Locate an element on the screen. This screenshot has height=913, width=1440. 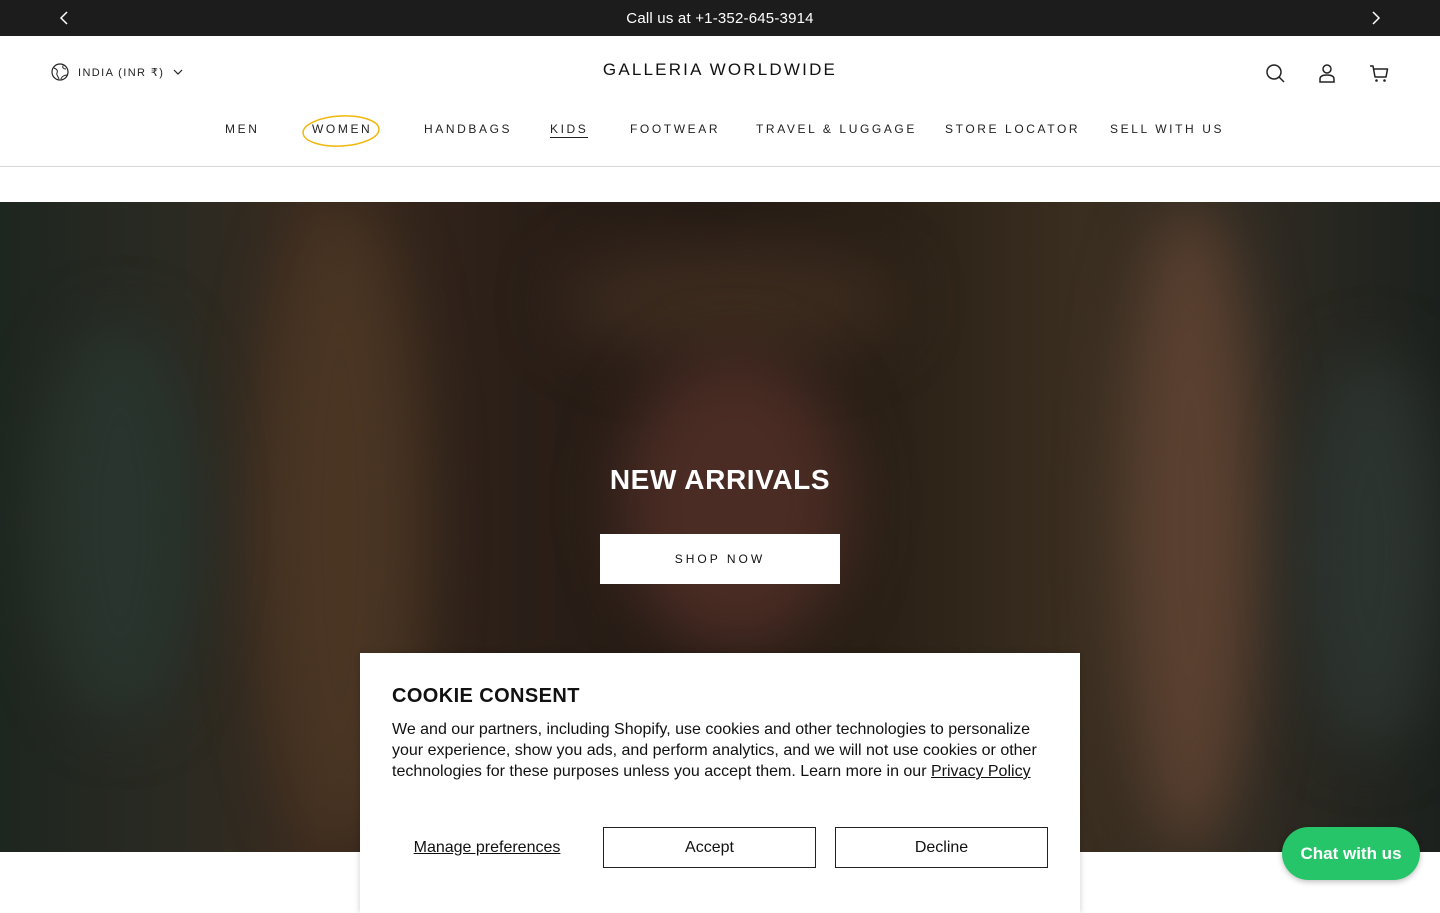
user-icon is located at coordinates (1327, 73).